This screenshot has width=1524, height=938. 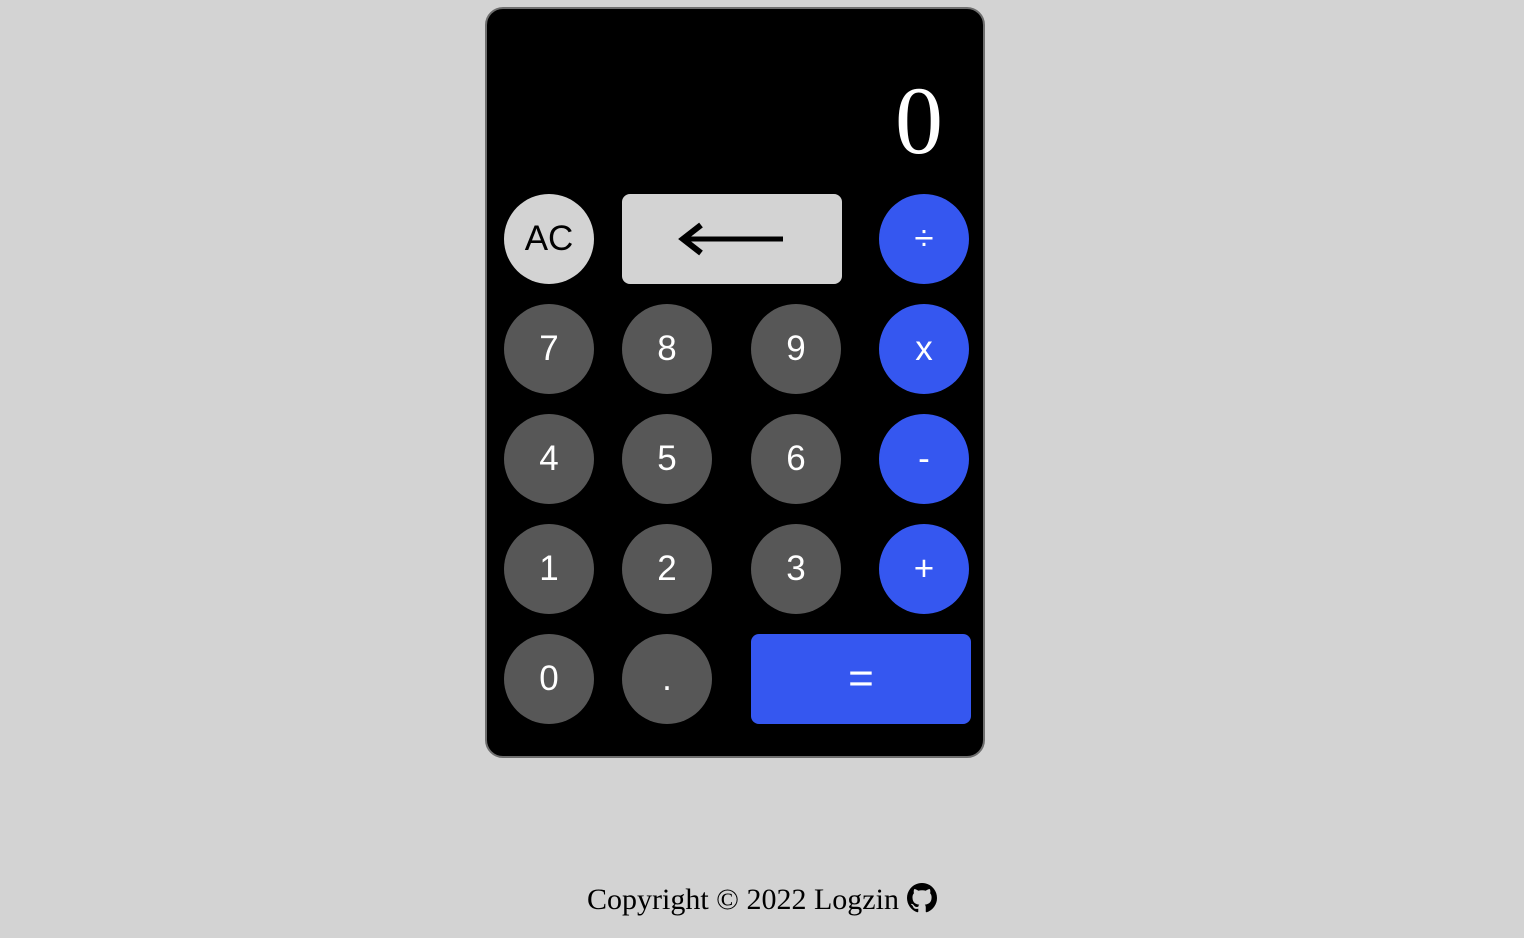 I want to click on divide-button: ÷, so click(x=924, y=239).